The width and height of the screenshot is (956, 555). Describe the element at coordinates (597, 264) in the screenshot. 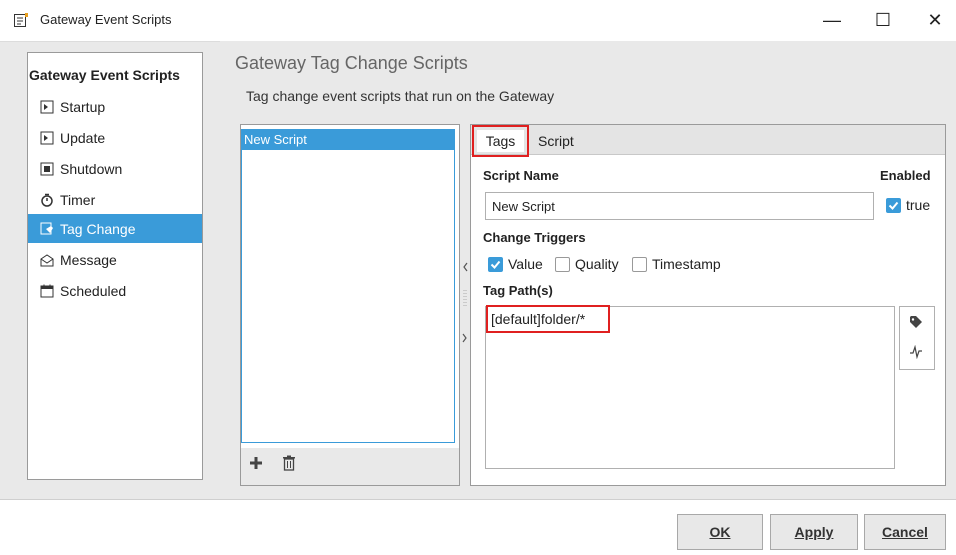

I see `quality-trigger-label: Quality` at that location.